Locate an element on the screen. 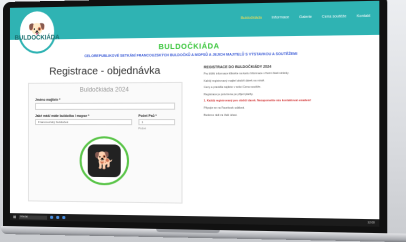 This screenshot has width=406, height=242. event-badge: 🐕 is located at coordinates (104, 161).